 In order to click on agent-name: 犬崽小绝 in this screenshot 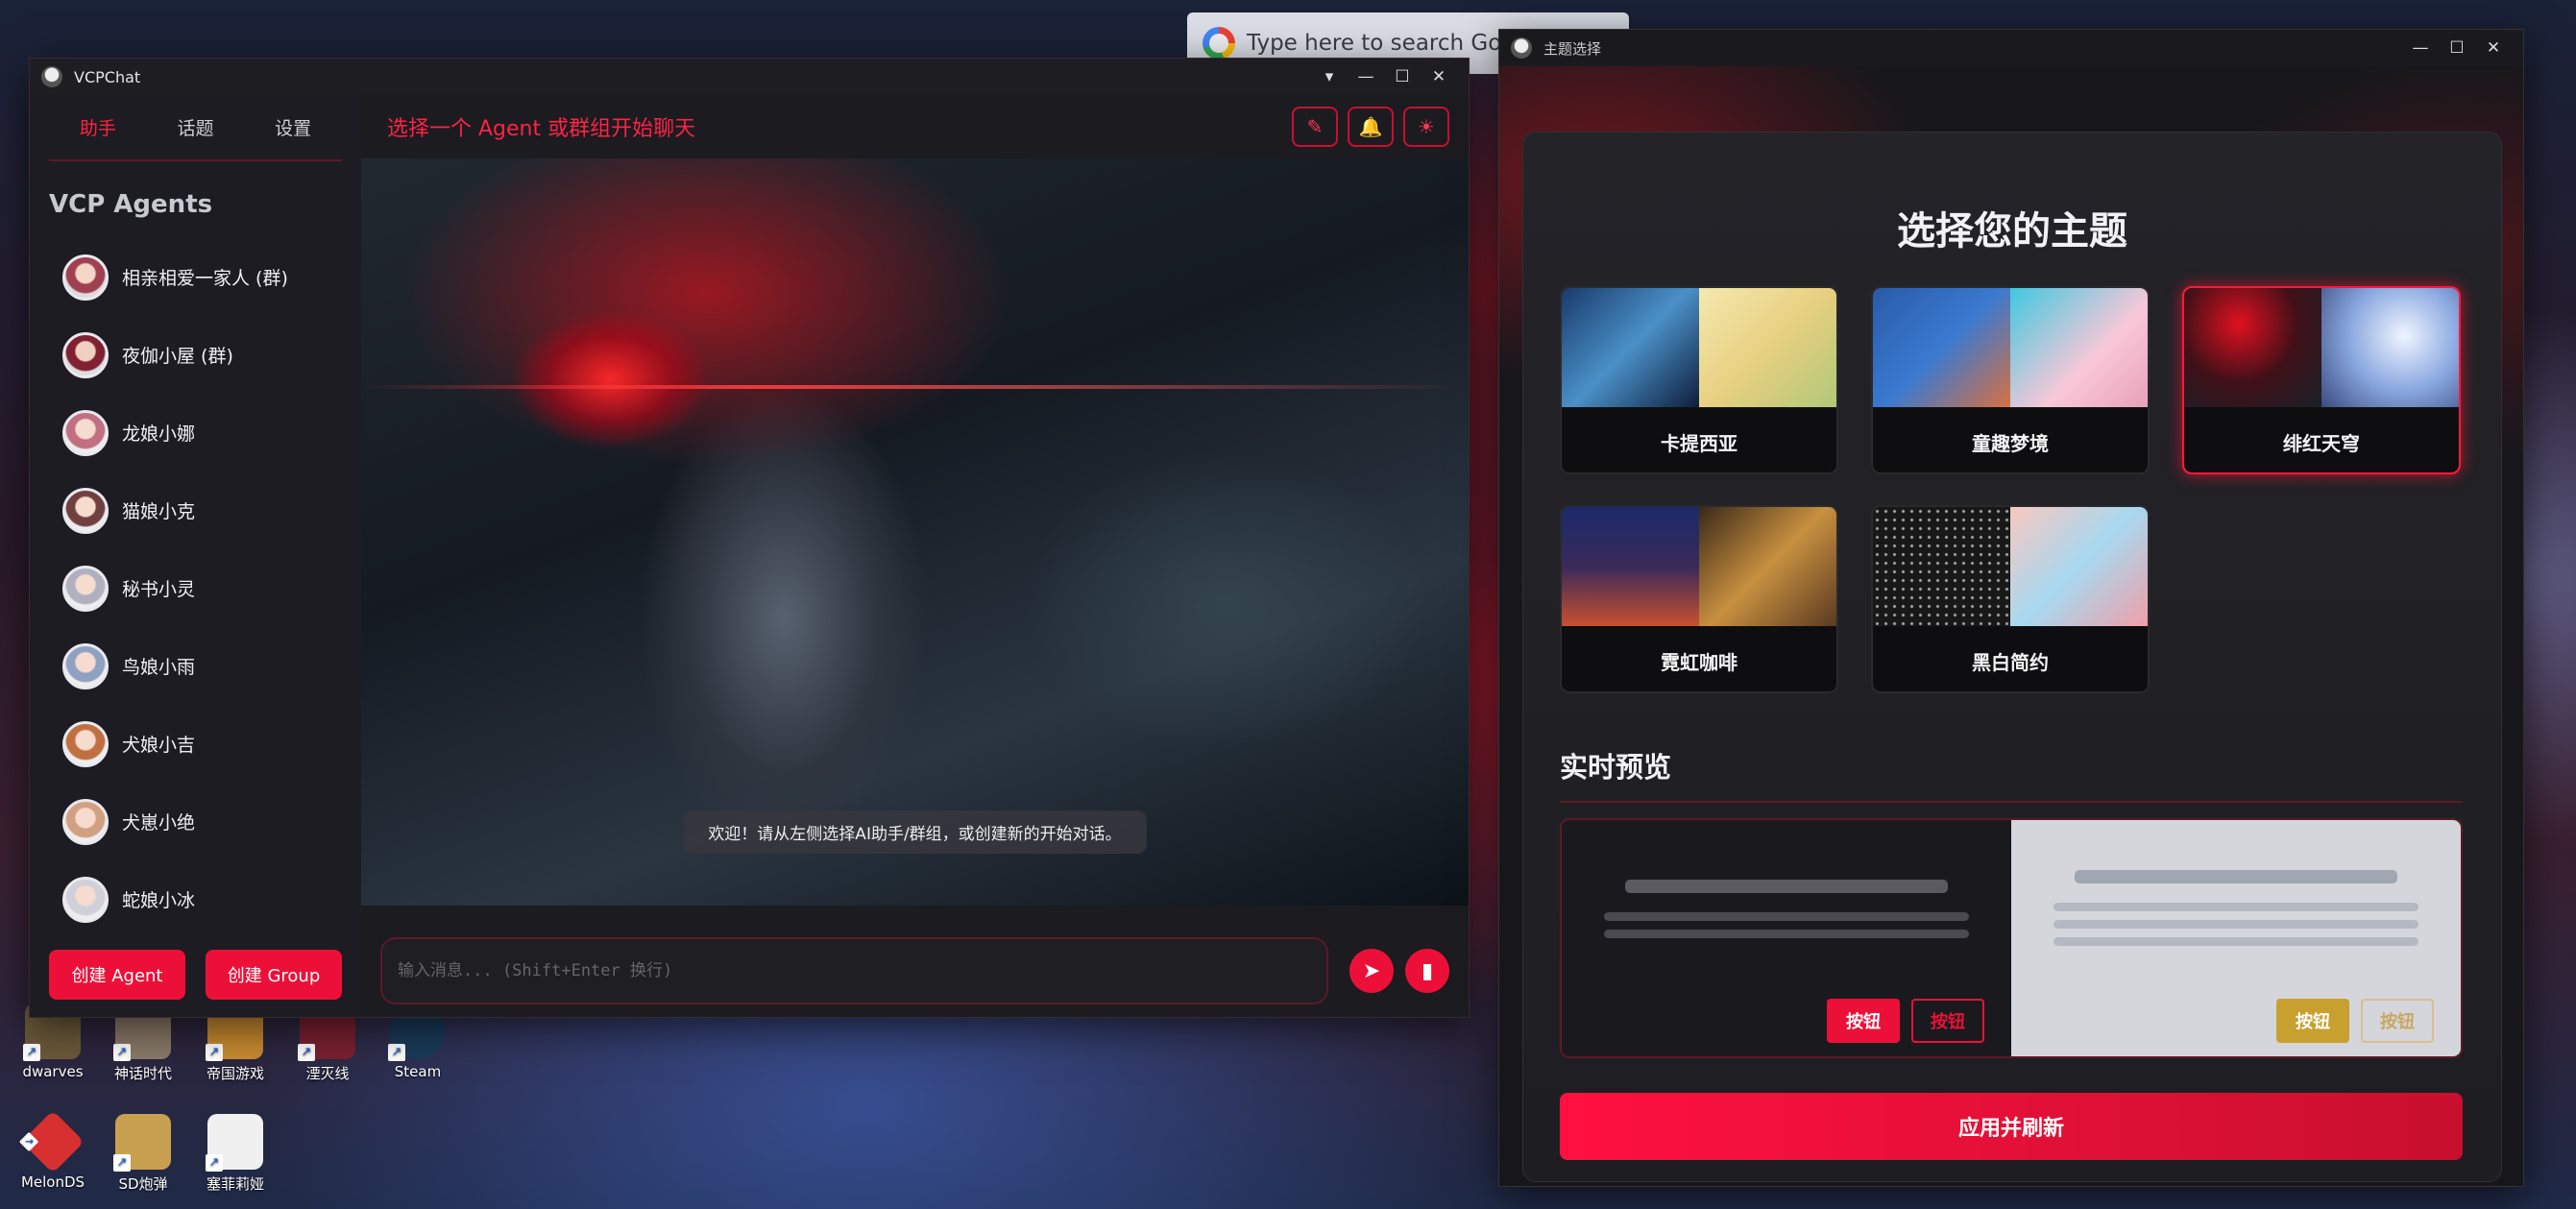, I will do `click(159, 823)`.